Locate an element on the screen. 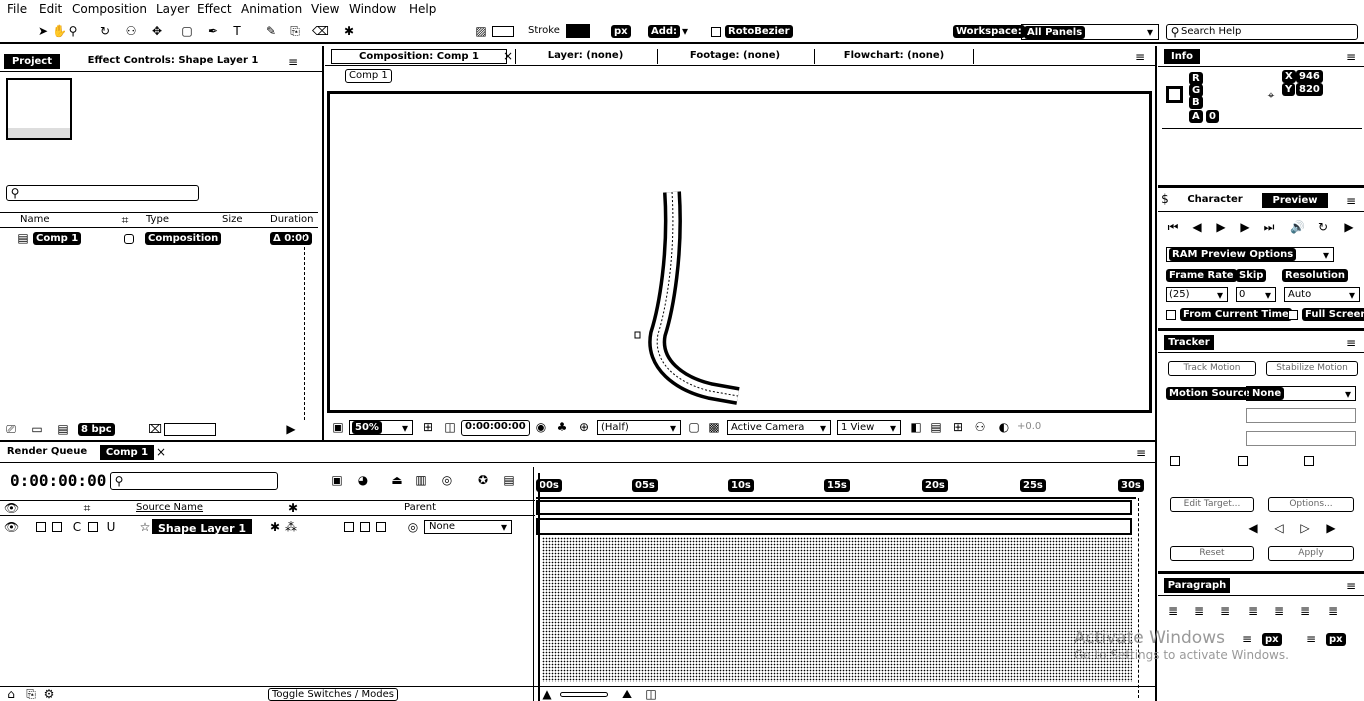 This screenshot has width=1364, height=701. scroll-right-icon: ▶ is located at coordinates (291, 429).